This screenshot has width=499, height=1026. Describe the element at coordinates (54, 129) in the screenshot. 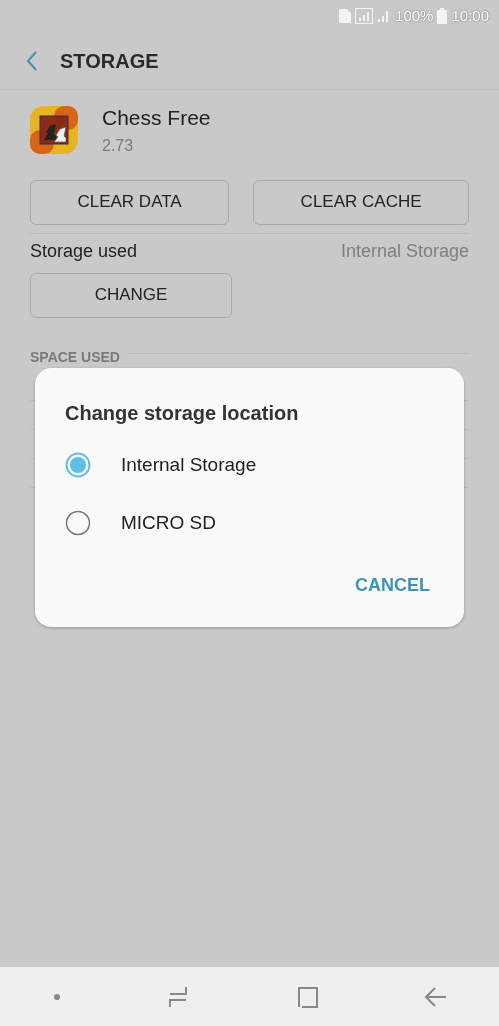

I see `chess-app-icon` at that location.